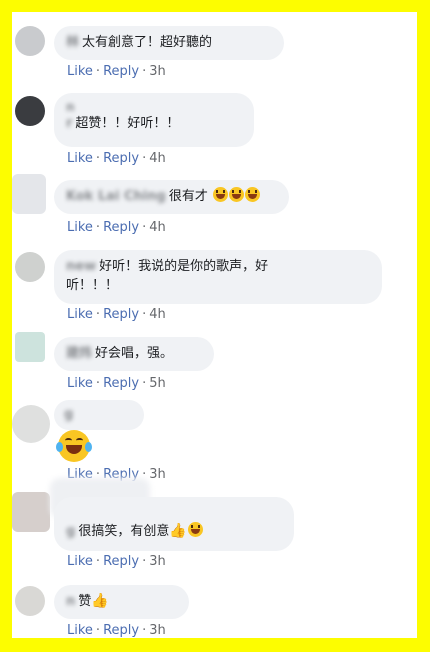 The image size is (430, 652). I want to click on comment-bubble: Kok Lai Ching 很有才, so click(171, 197).